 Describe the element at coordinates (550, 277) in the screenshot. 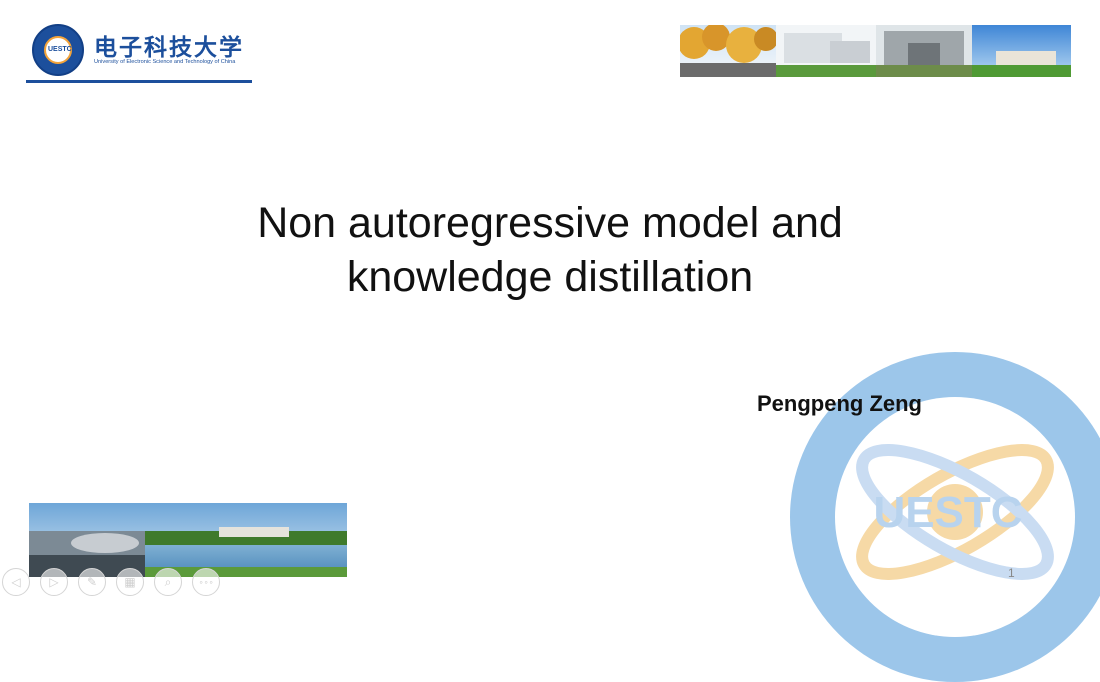

I see `slide-title-line-2: knowledge distillation` at that location.